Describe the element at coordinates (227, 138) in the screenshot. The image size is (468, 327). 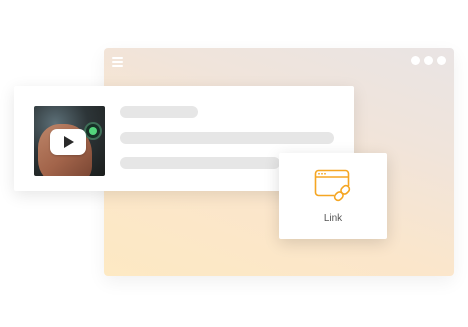
I see `text-placeholder-long` at that location.